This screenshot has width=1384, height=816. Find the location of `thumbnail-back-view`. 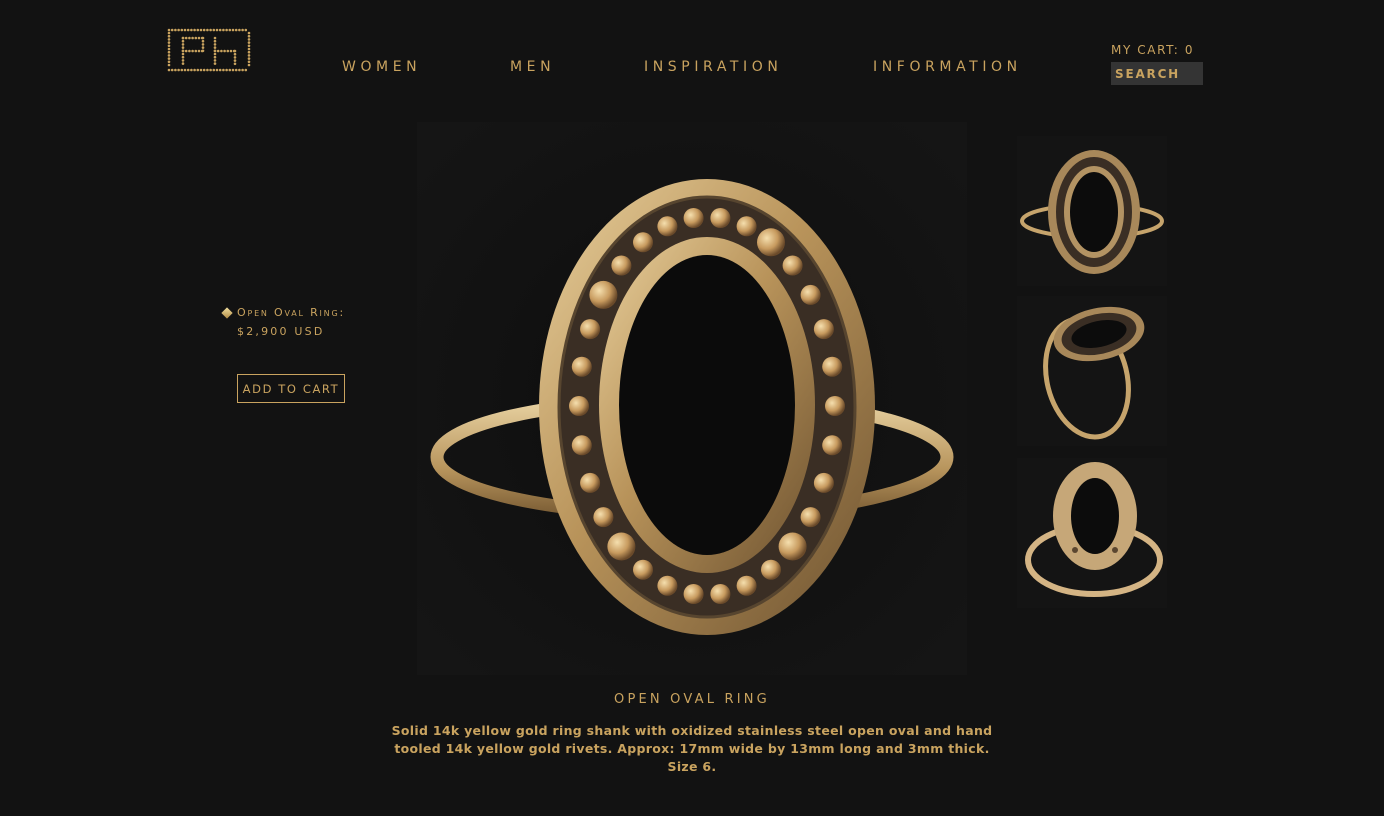

thumbnail-back-view is located at coordinates (1092, 533).